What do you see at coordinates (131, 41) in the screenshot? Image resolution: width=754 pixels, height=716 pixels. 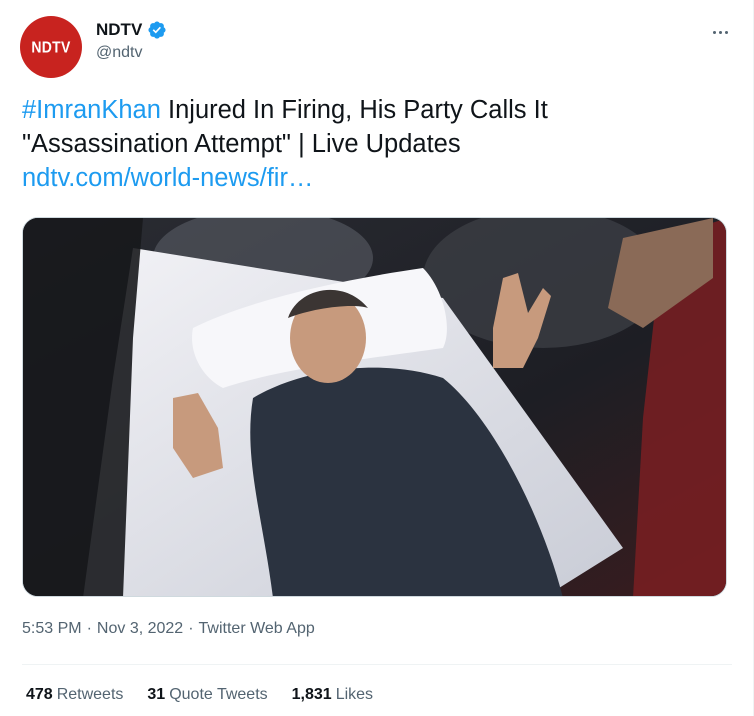 I see `author-info: NDTV @ndtv` at bounding box center [131, 41].